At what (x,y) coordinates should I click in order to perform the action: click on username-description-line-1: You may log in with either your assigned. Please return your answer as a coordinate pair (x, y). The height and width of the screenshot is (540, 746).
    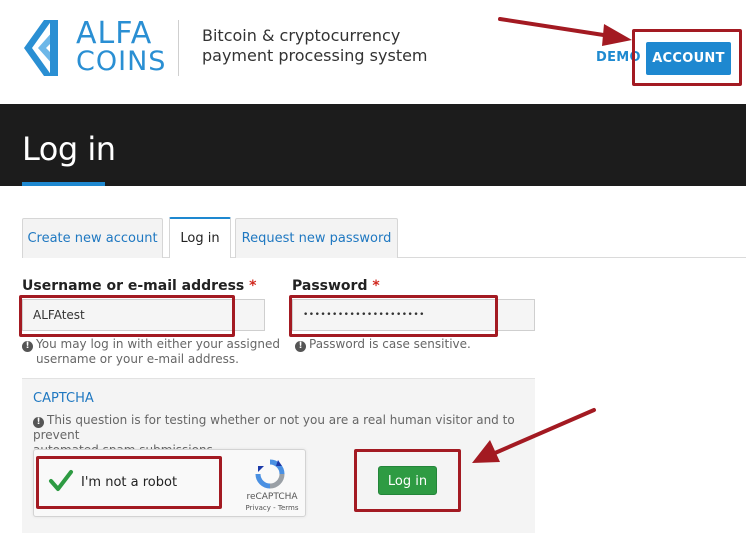
    Looking at the image, I should click on (158, 344).